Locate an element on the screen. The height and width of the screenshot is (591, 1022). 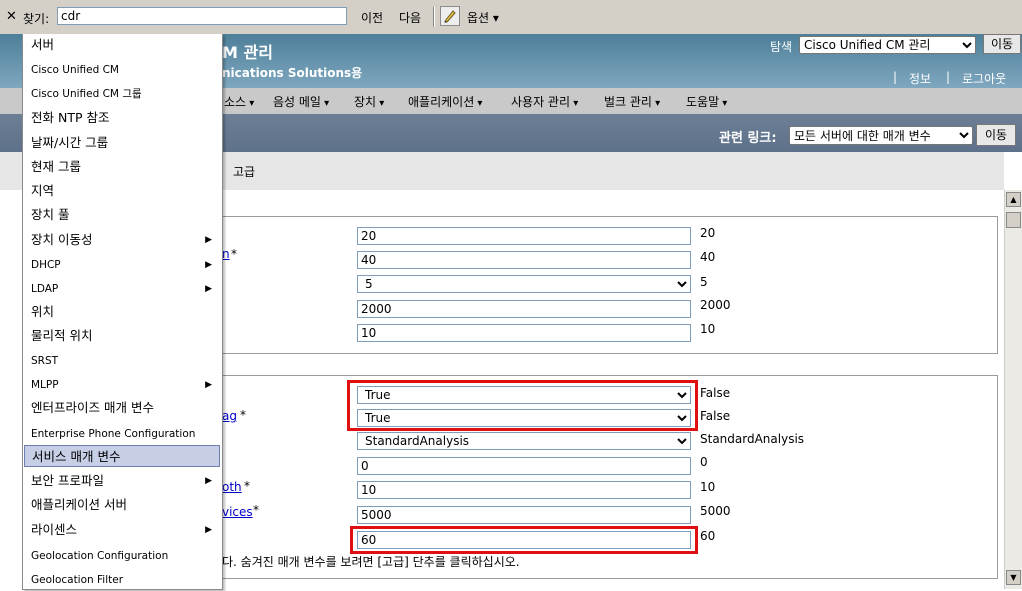
menu-item-label: 현재 그룹 is located at coordinates (56, 166).